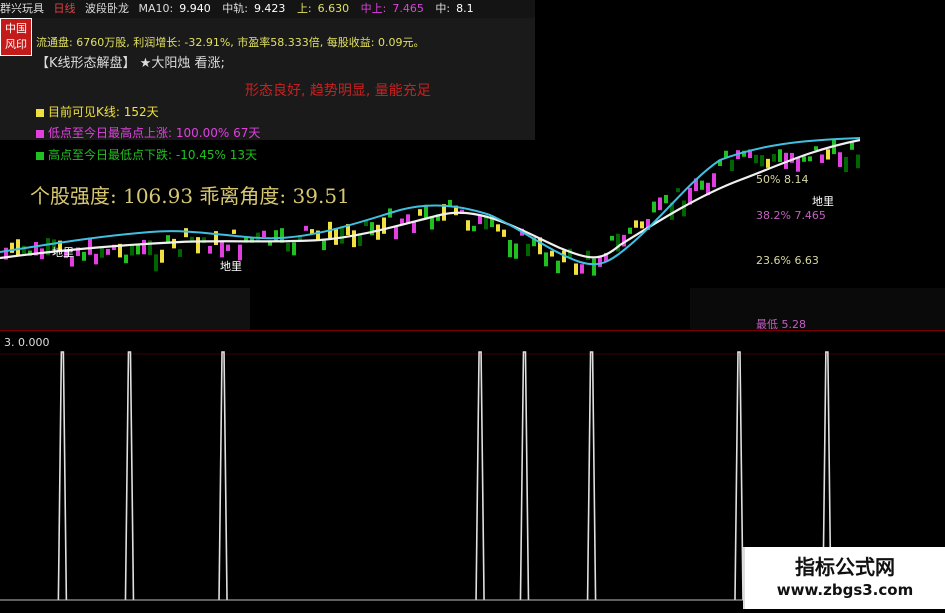 This screenshot has height=613, width=945. I want to click on dili-label-1: 地里, so click(63, 252).